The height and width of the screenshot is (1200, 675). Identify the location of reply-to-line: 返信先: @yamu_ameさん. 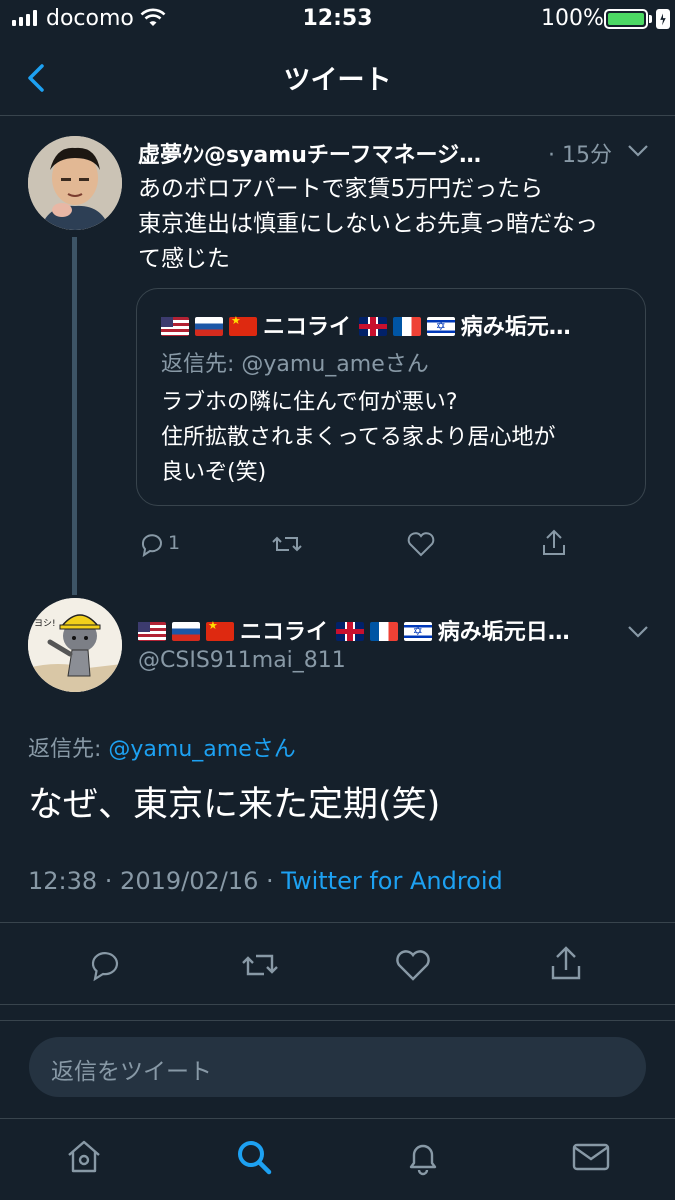
(162, 747).